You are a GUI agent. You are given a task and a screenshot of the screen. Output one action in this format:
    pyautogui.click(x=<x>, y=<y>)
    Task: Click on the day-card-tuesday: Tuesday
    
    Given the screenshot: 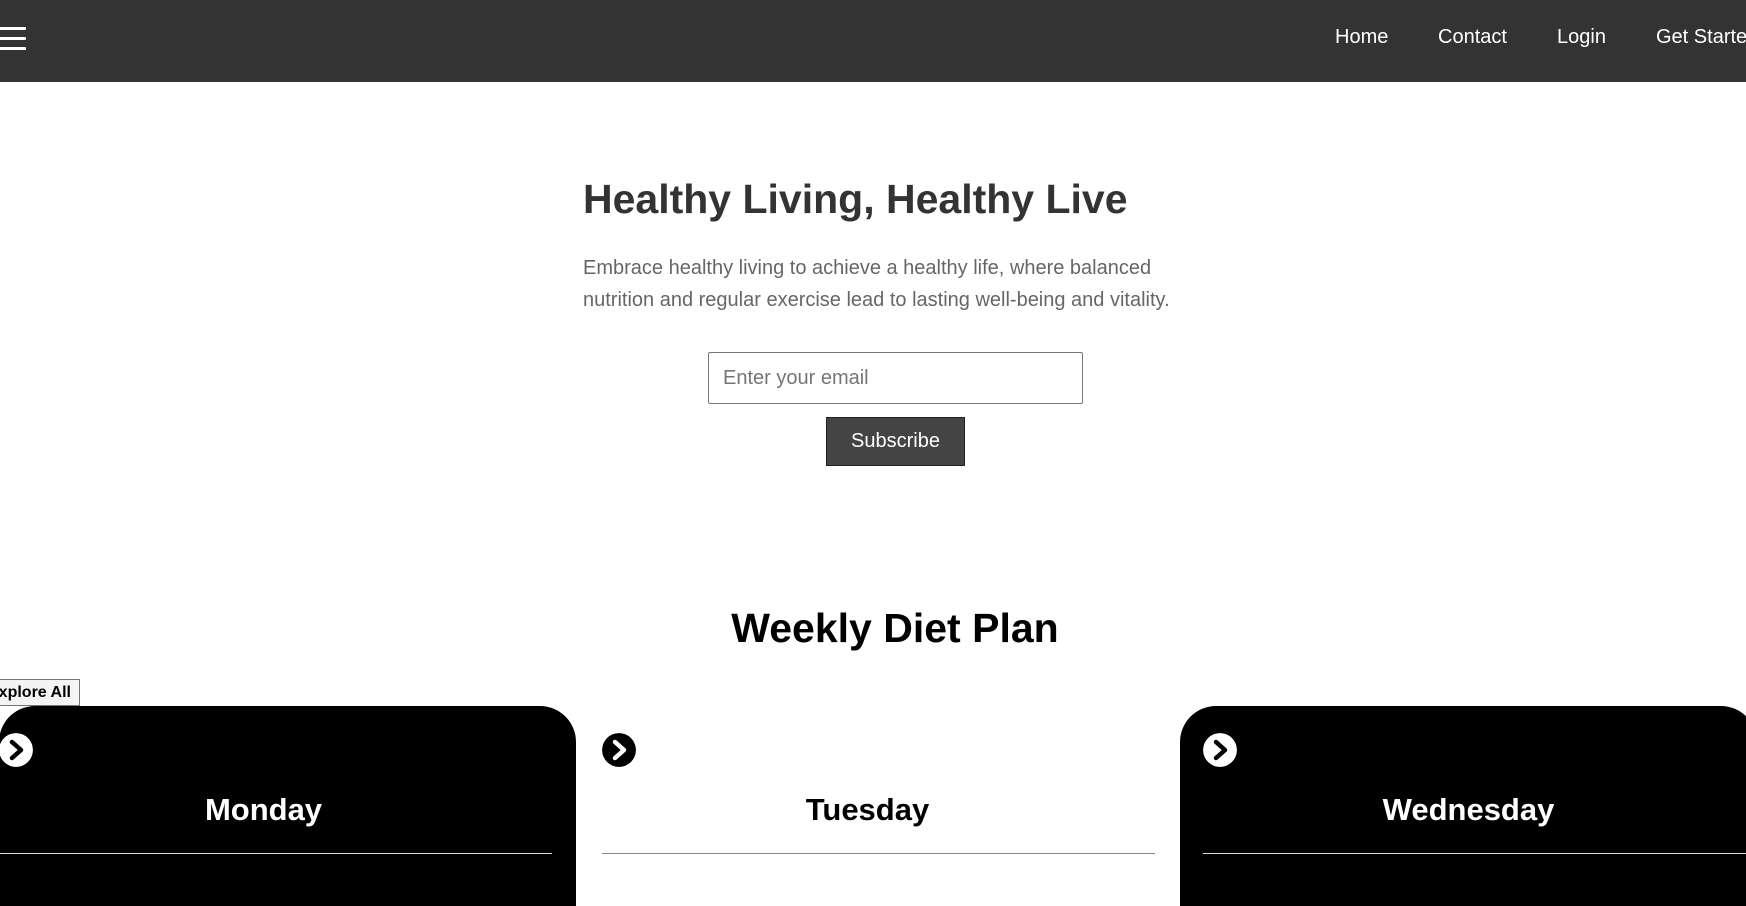 What is the action you would take?
    pyautogui.click(x=867, y=806)
    